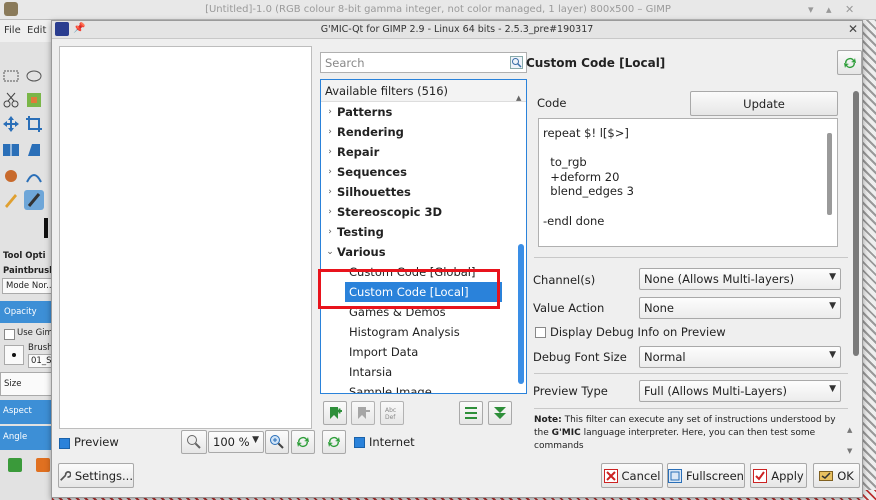  I want to click on filter-visibility-button, so click(471, 413).